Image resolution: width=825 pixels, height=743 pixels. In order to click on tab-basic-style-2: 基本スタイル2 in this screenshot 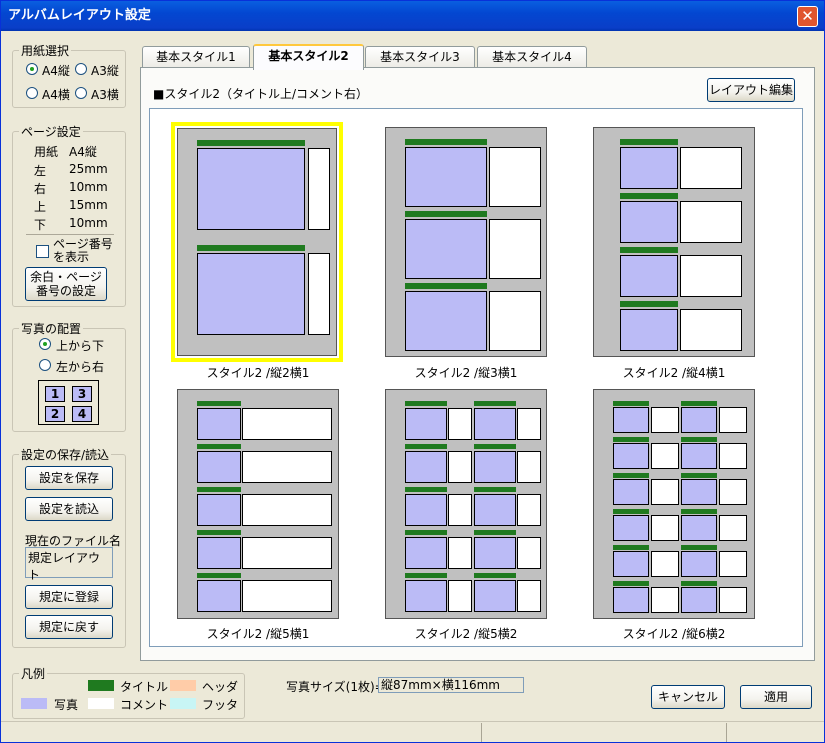, I will do `click(308, 57)`.